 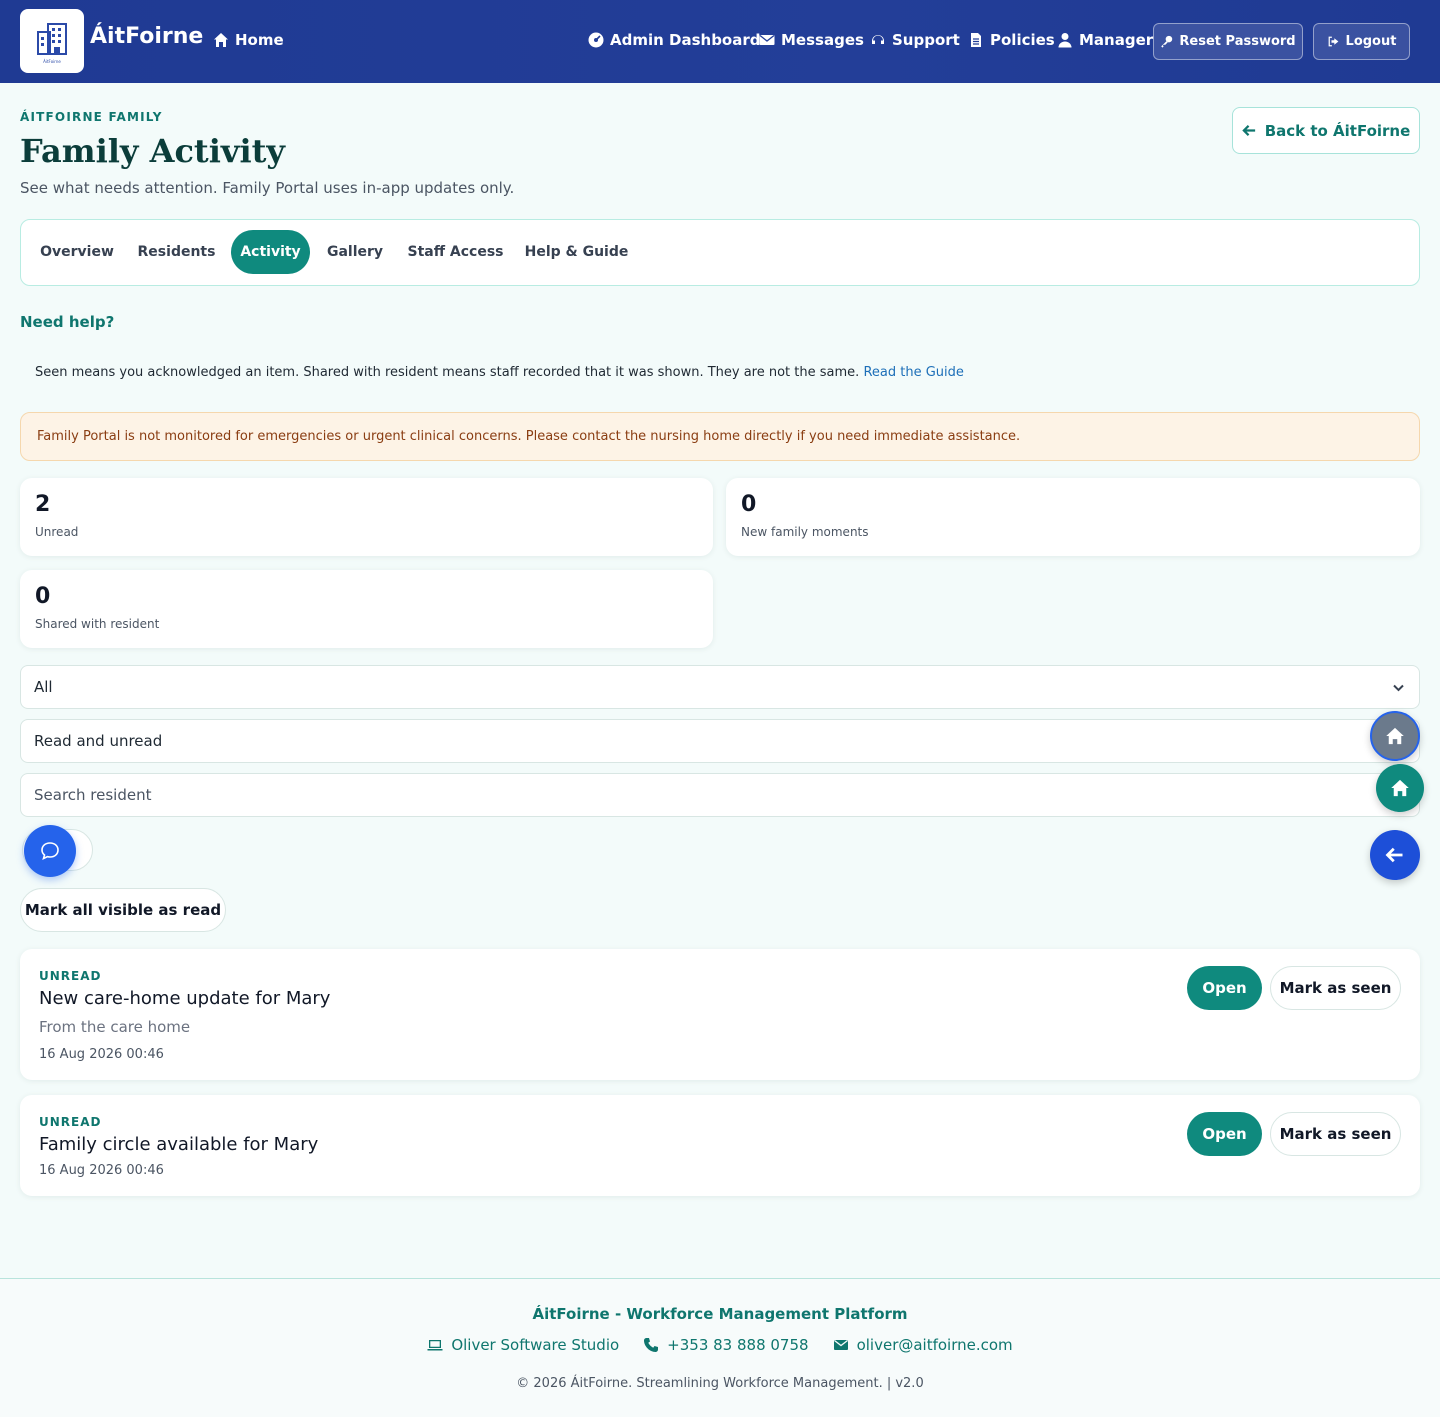 What do you see at coordinates (651, 1345) in the screenshot?
I see `phone-icon` at bounding box center [651, 1345].